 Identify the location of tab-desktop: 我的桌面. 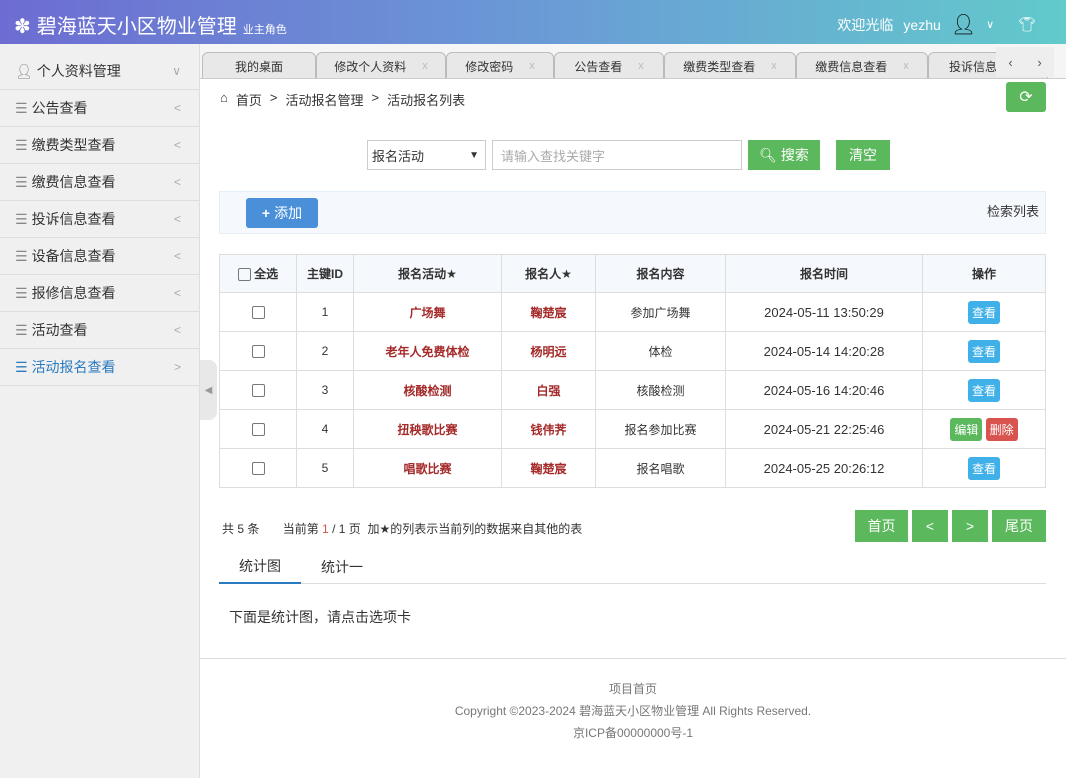
(259, 65).